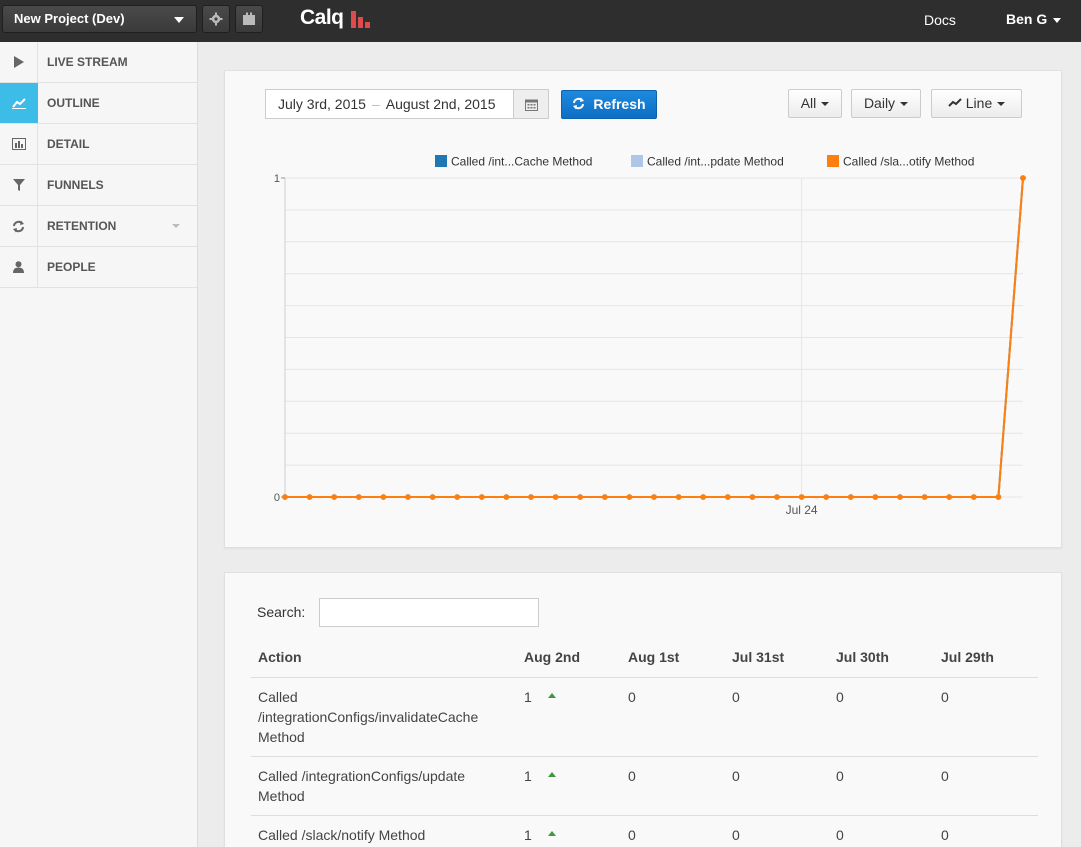  What do you see at coordinates (281, 612) in the screenshot?
I see `search-label: Search:` at bounding box center [281, 612].